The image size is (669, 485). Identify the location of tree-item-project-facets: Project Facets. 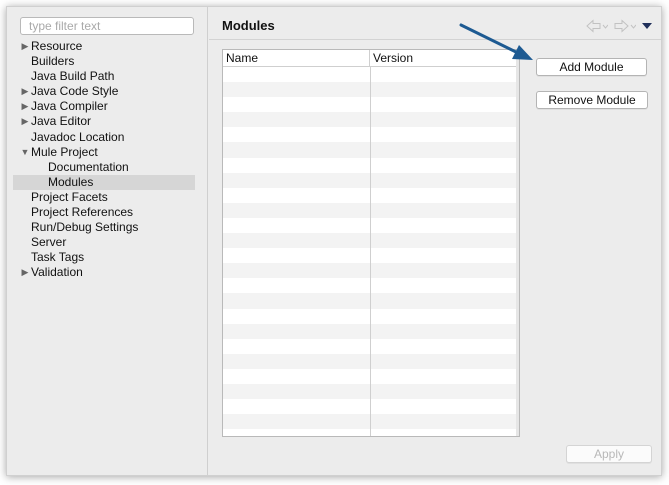
(107, 197).